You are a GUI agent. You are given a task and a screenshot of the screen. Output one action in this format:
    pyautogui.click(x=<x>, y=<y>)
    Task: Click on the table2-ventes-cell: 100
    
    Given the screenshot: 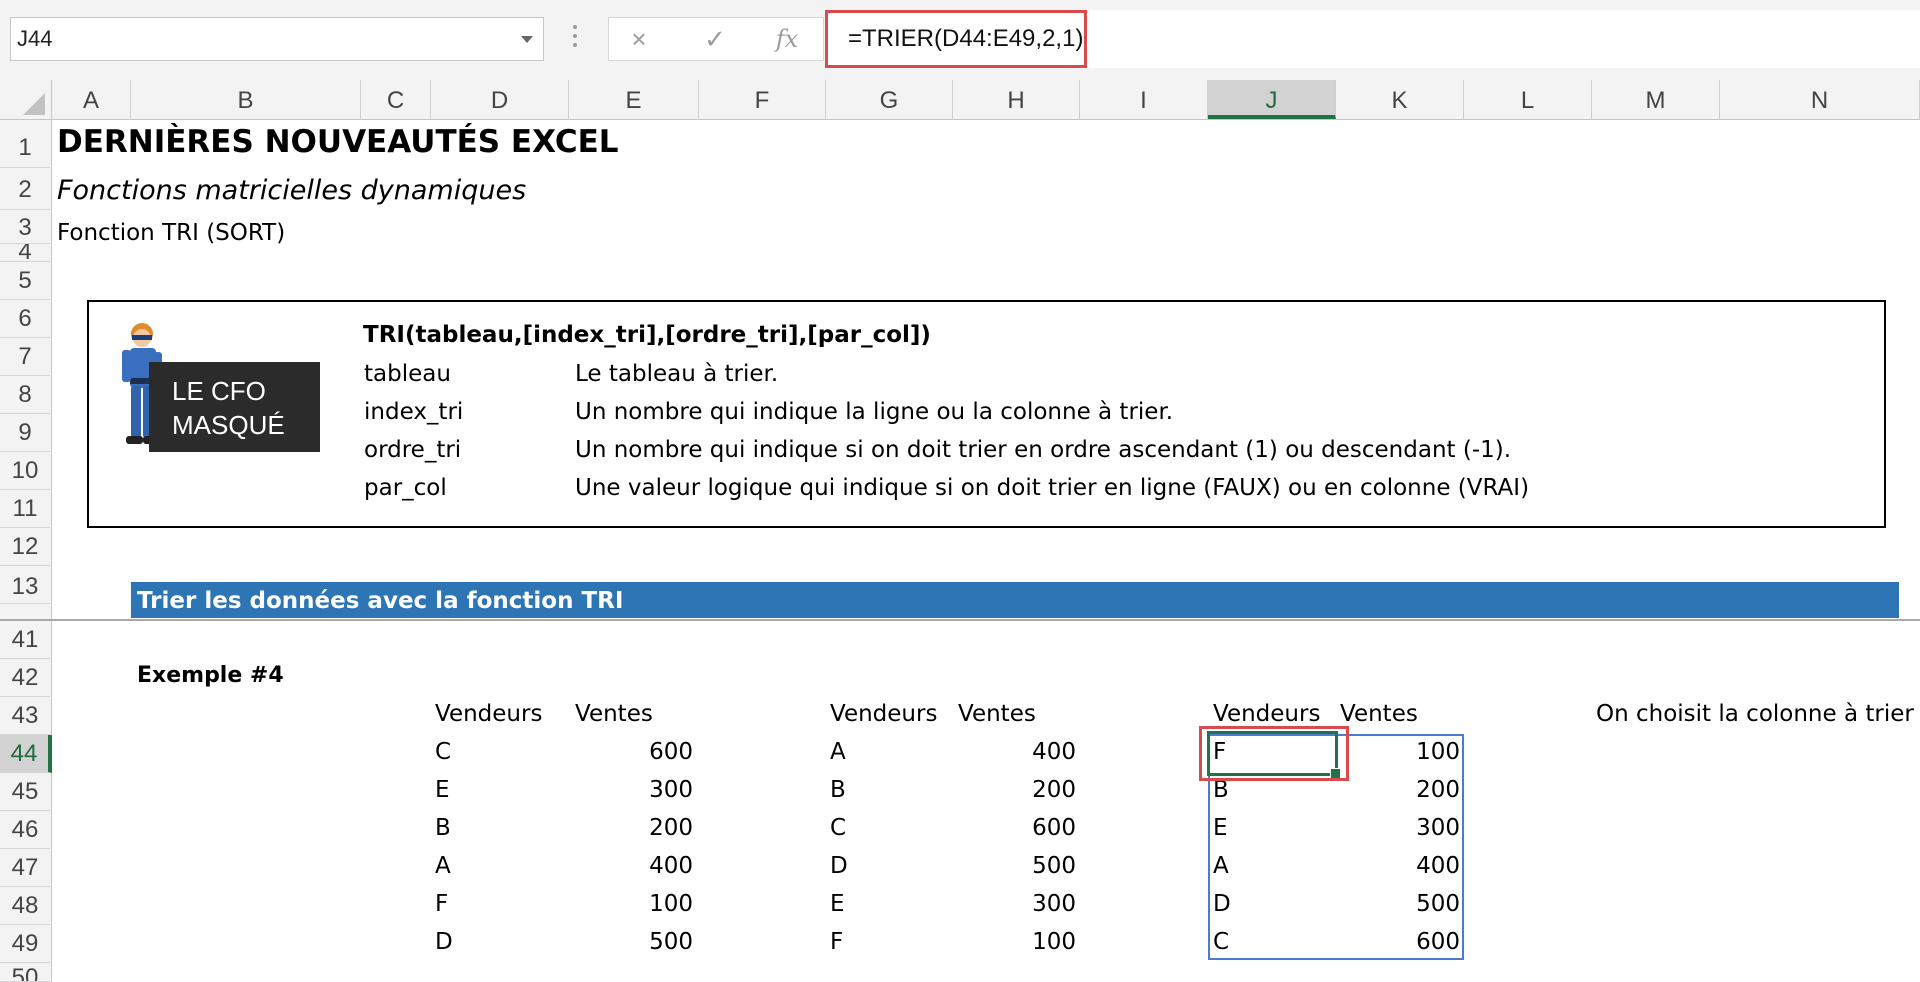 What is the action you would take?
    pyautogui.click(x=1036, y=942)
    